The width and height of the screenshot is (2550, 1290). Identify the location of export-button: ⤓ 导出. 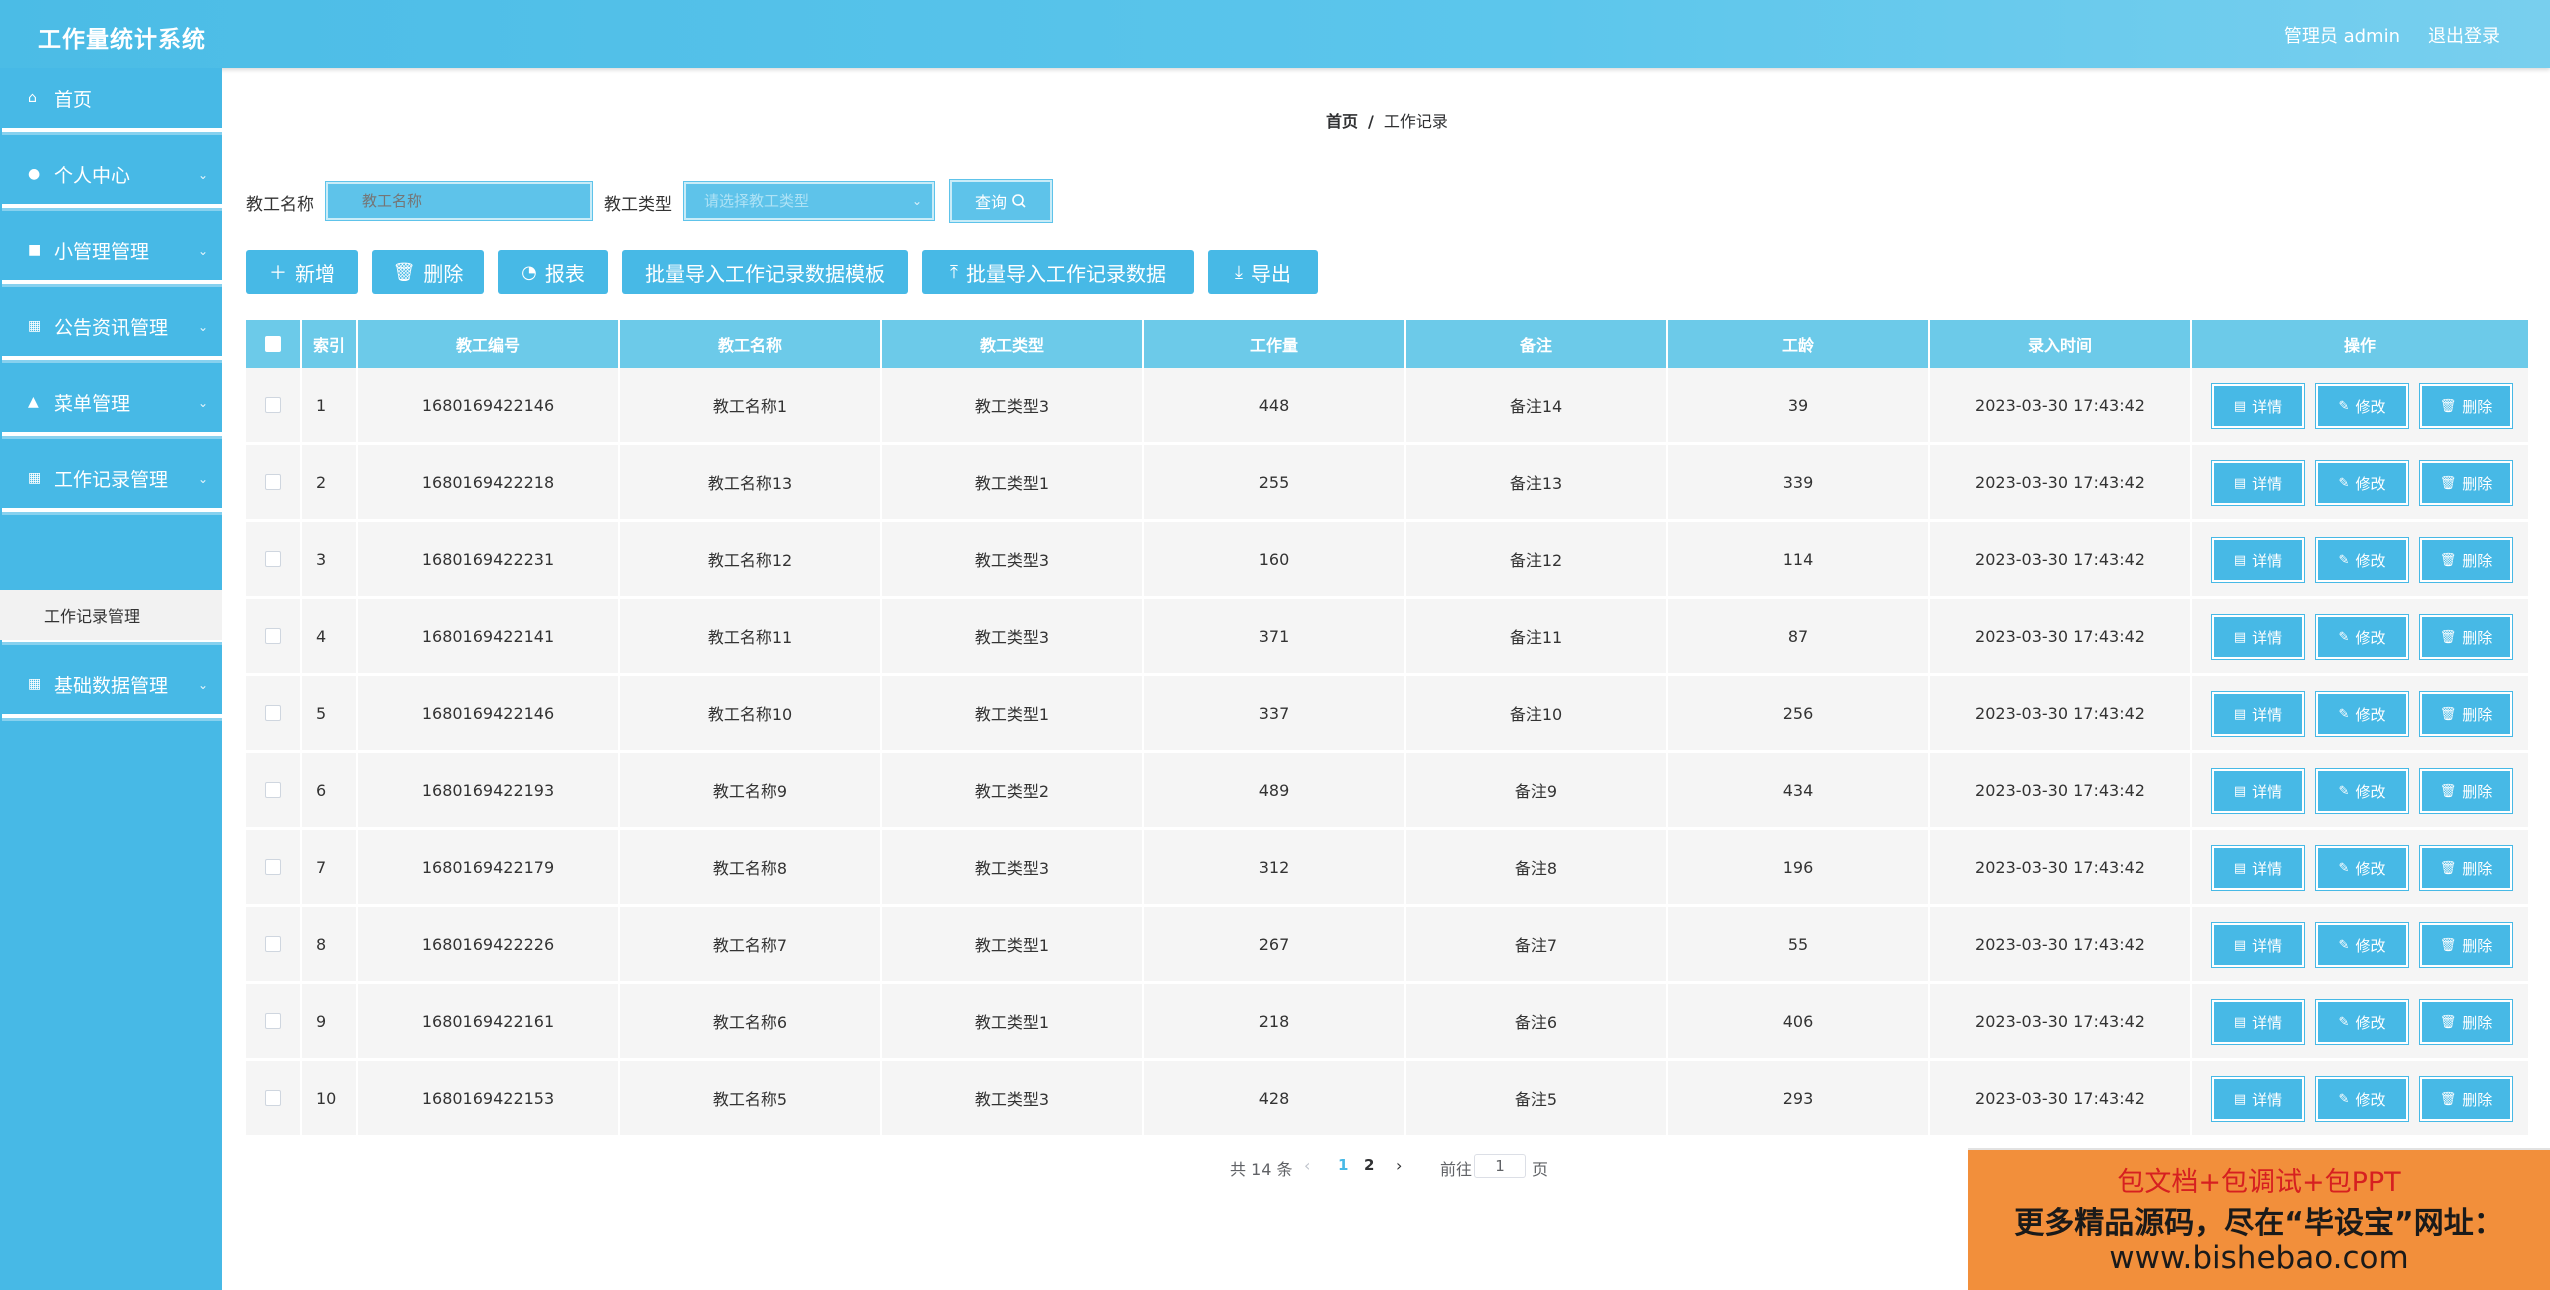
(1263, 272).